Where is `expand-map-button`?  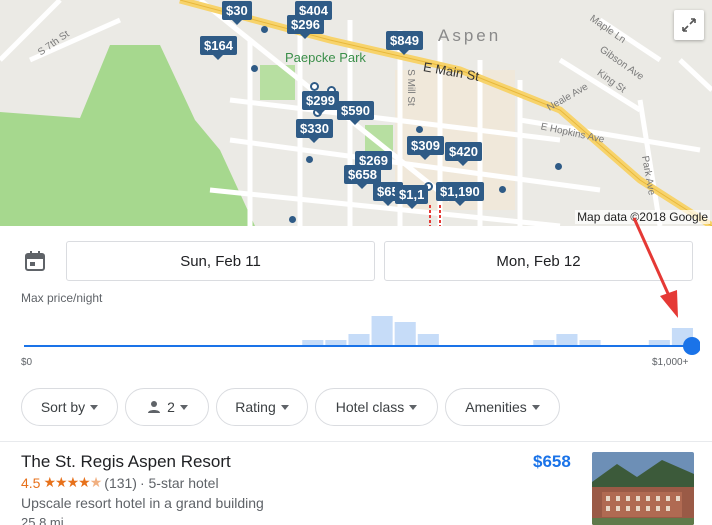
expand-map-button is located at coordinates (689, 25).